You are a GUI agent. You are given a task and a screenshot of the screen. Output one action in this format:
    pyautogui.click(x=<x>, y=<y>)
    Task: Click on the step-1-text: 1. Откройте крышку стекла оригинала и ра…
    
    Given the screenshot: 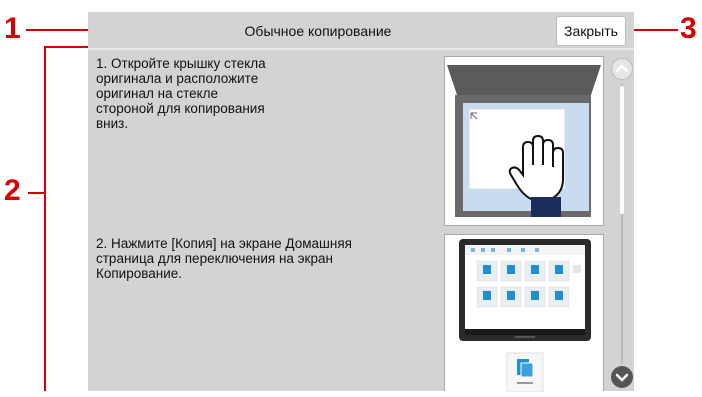 What is the action you would take?
    pyautogui.click(x=181, y=93)
    